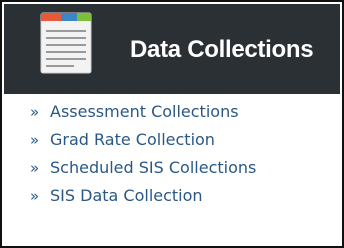  Describe the element at coordinates (126, 195) in the screenshot. I see `link-label: SIS Data Collection` at that location.